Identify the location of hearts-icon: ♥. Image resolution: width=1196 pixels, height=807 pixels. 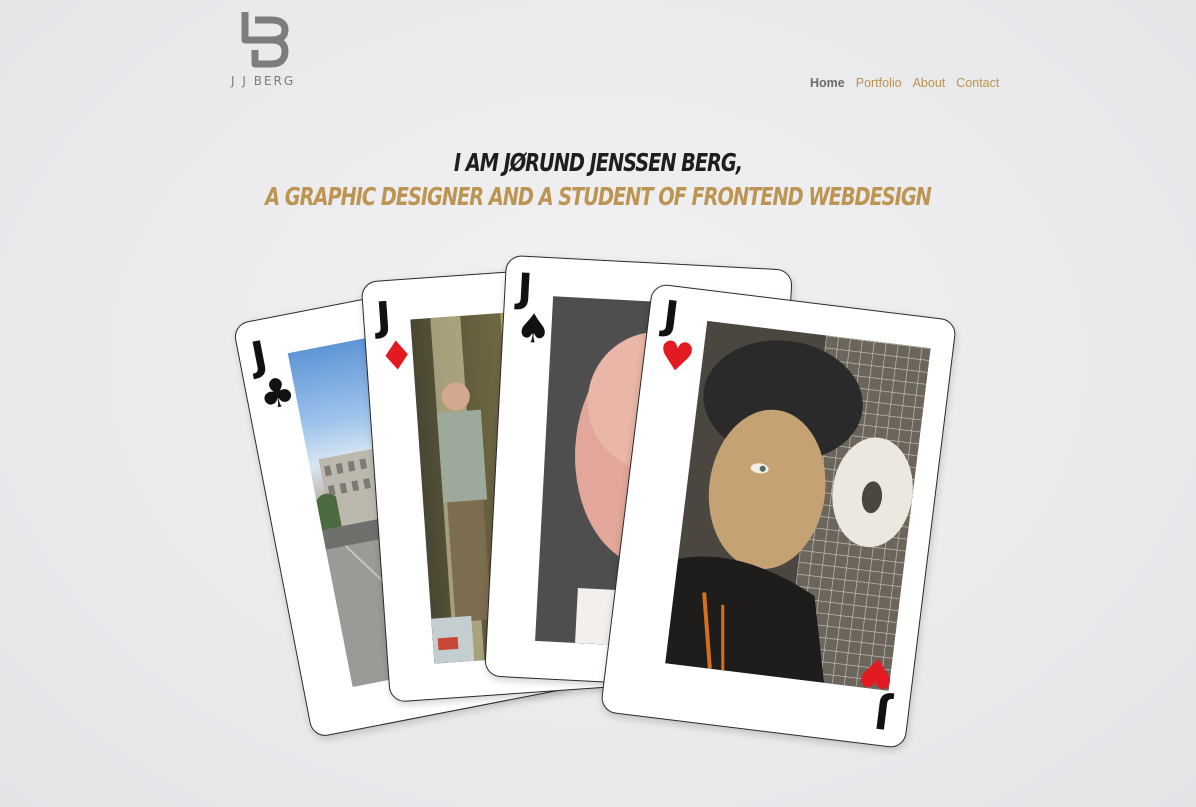
(676, 357).